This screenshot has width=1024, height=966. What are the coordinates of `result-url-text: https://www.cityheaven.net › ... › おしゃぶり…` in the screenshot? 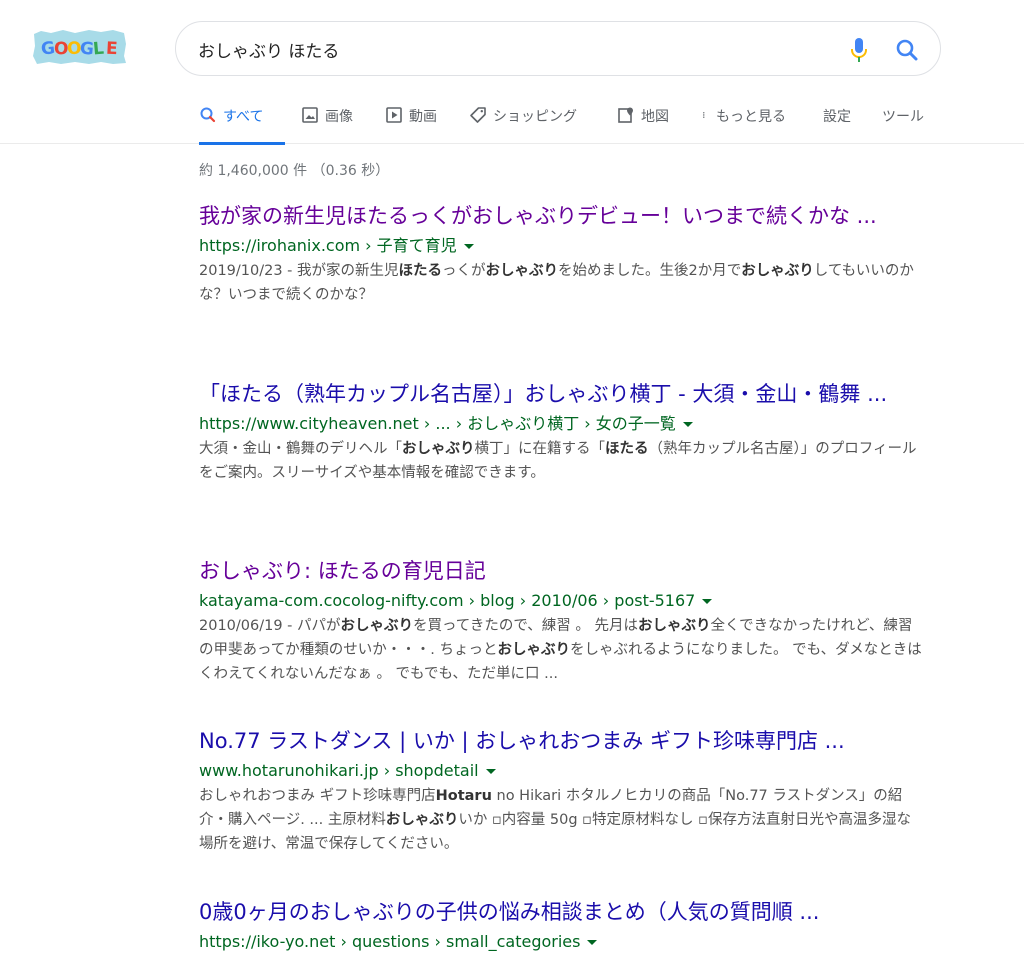 It's located at (437, 424).